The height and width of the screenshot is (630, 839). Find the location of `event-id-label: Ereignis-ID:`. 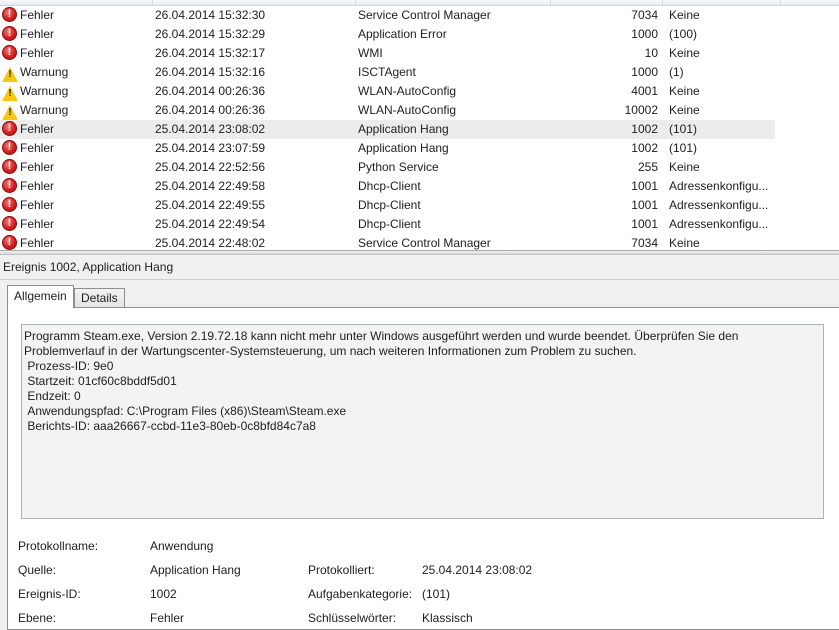

event-id-label: Ereignis-ID: is located at coordinates (49, 594).